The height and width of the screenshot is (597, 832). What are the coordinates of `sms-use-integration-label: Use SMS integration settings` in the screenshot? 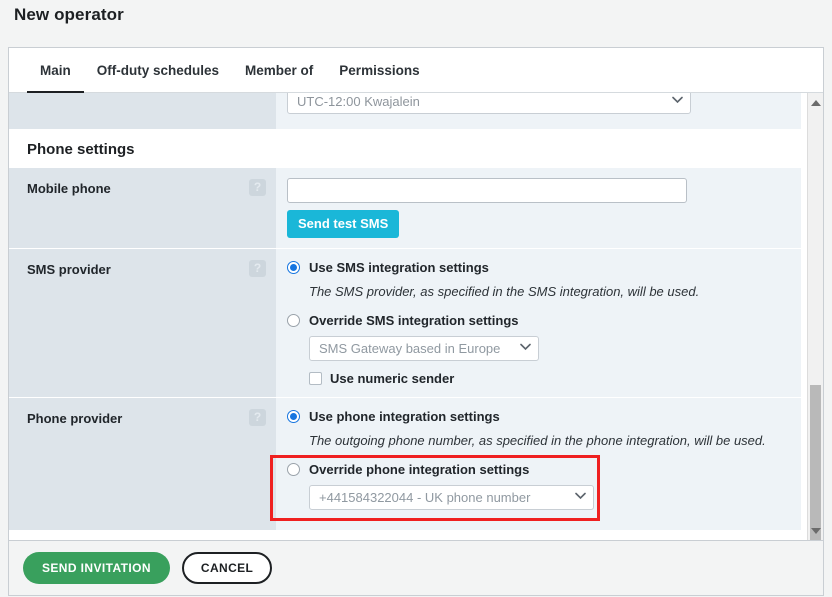 It's located at (399, 267).